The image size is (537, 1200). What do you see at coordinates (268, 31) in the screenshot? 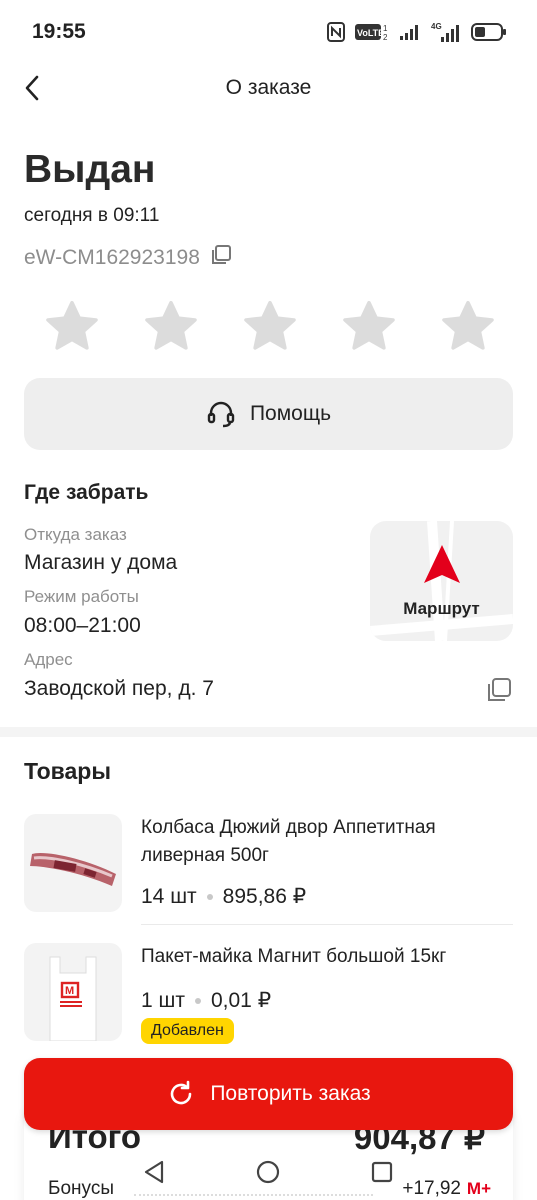
I see `status-bar: 19:55 VoLTE 1 2 4G` at bounding box center [268, 31].